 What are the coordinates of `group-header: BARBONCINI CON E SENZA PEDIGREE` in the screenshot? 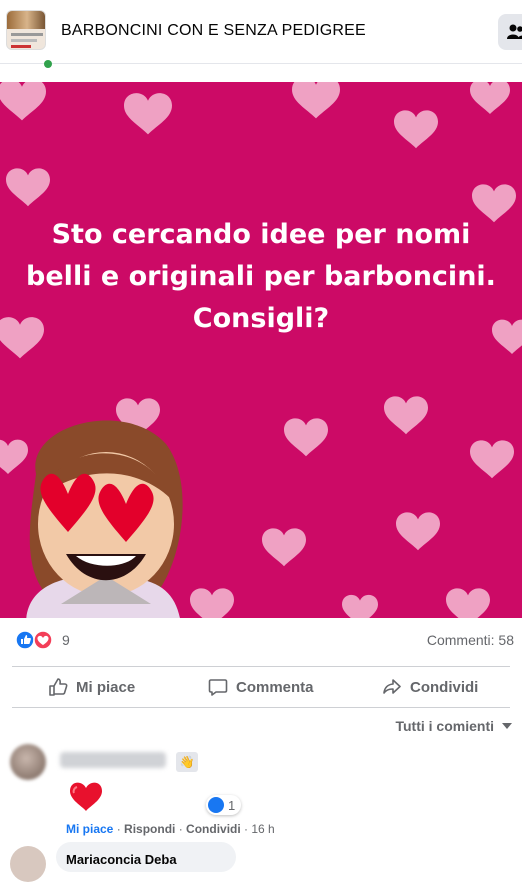 It's located at (261, 32).